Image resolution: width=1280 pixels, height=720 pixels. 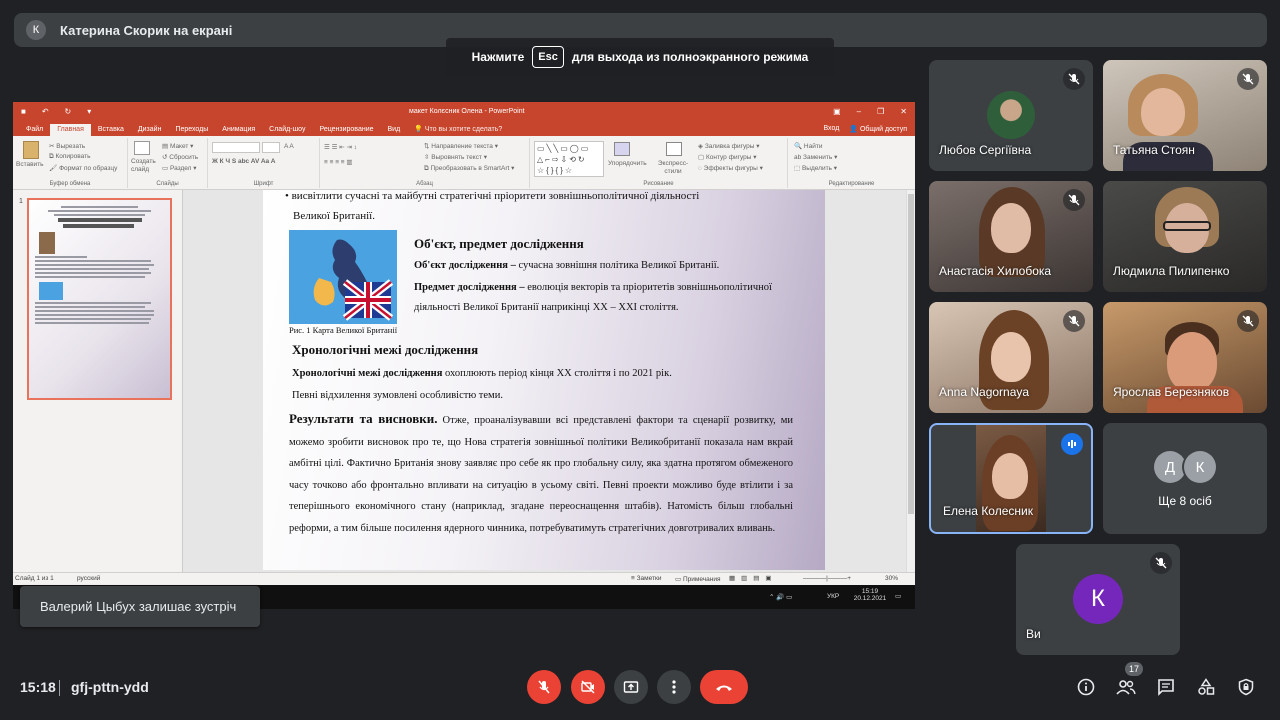 What do you see at coordinates (833, 596) in the screenshot?
I see `taskbar-language: УКР` at bounding box center [833, 596].